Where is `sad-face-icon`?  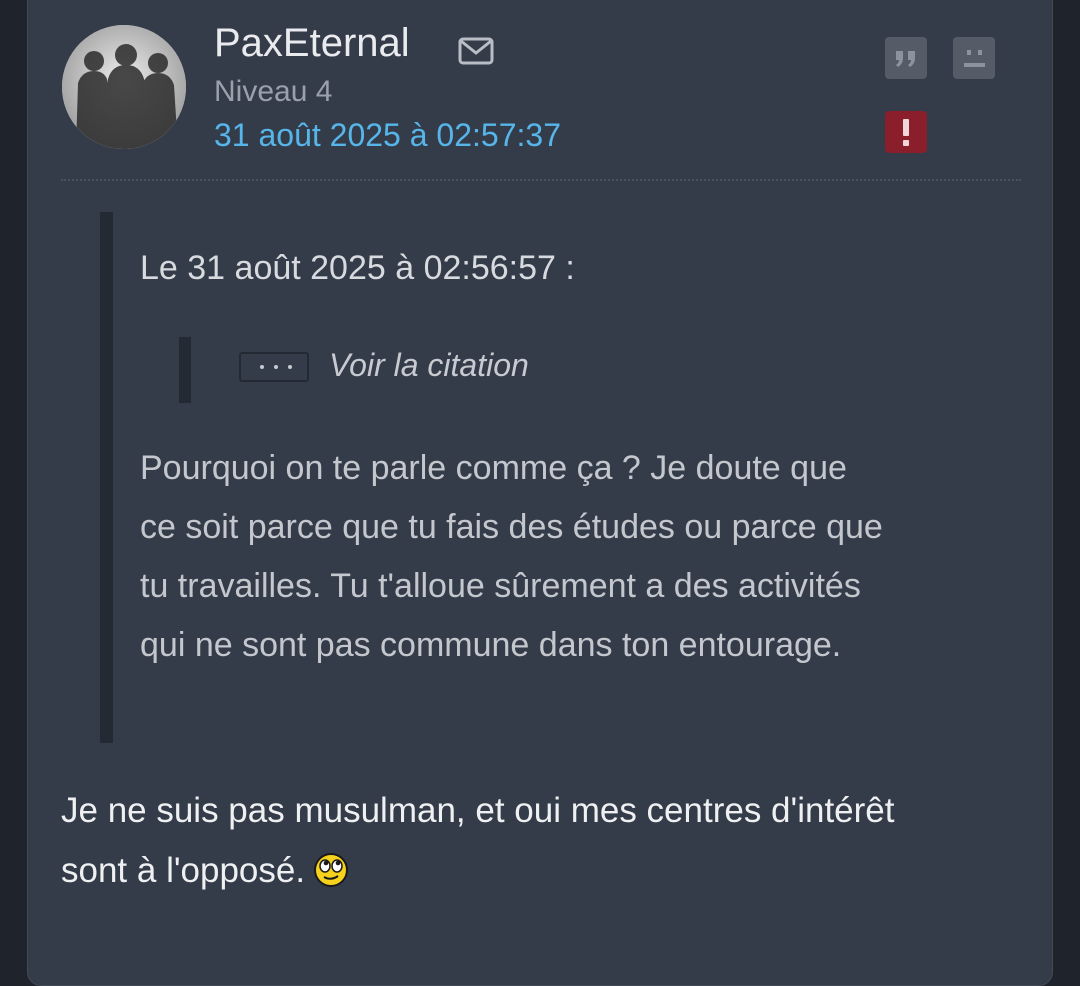 sad-face-icon is located at coordinates (974, 58).